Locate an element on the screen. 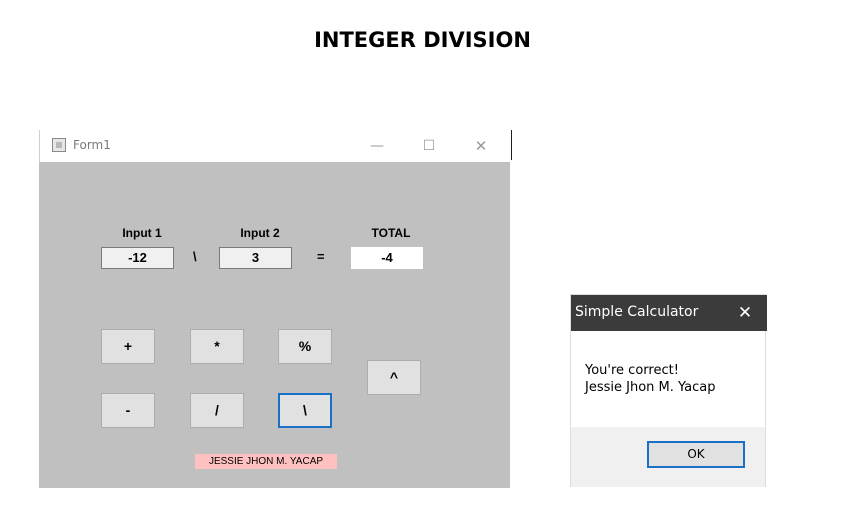 This screenshot has height=522, width=845. maximize-button: ☐ is located at coordinates (429, 146).